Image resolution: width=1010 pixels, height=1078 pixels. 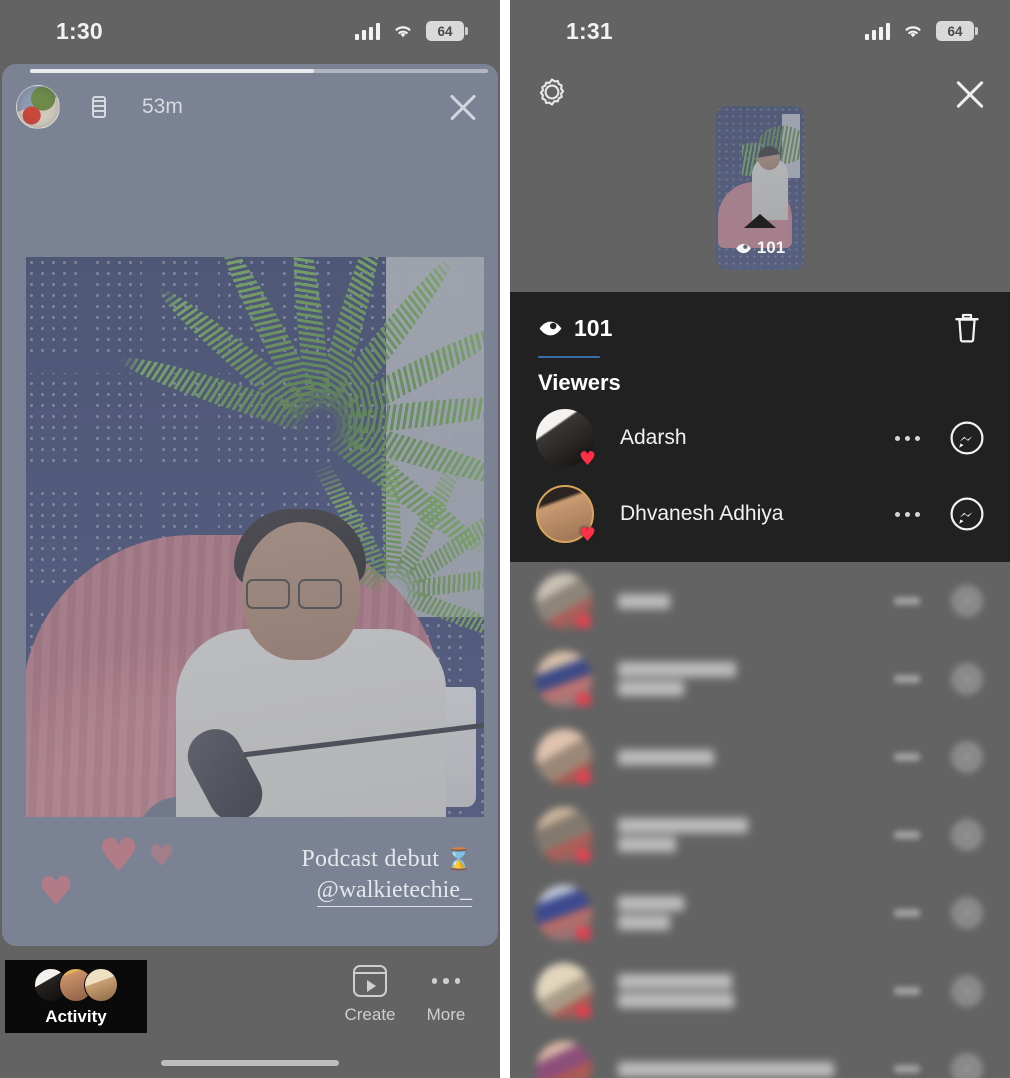 I want to click on viewer-name: Dhvanesh Adhiya, so click(x=702, y=513).